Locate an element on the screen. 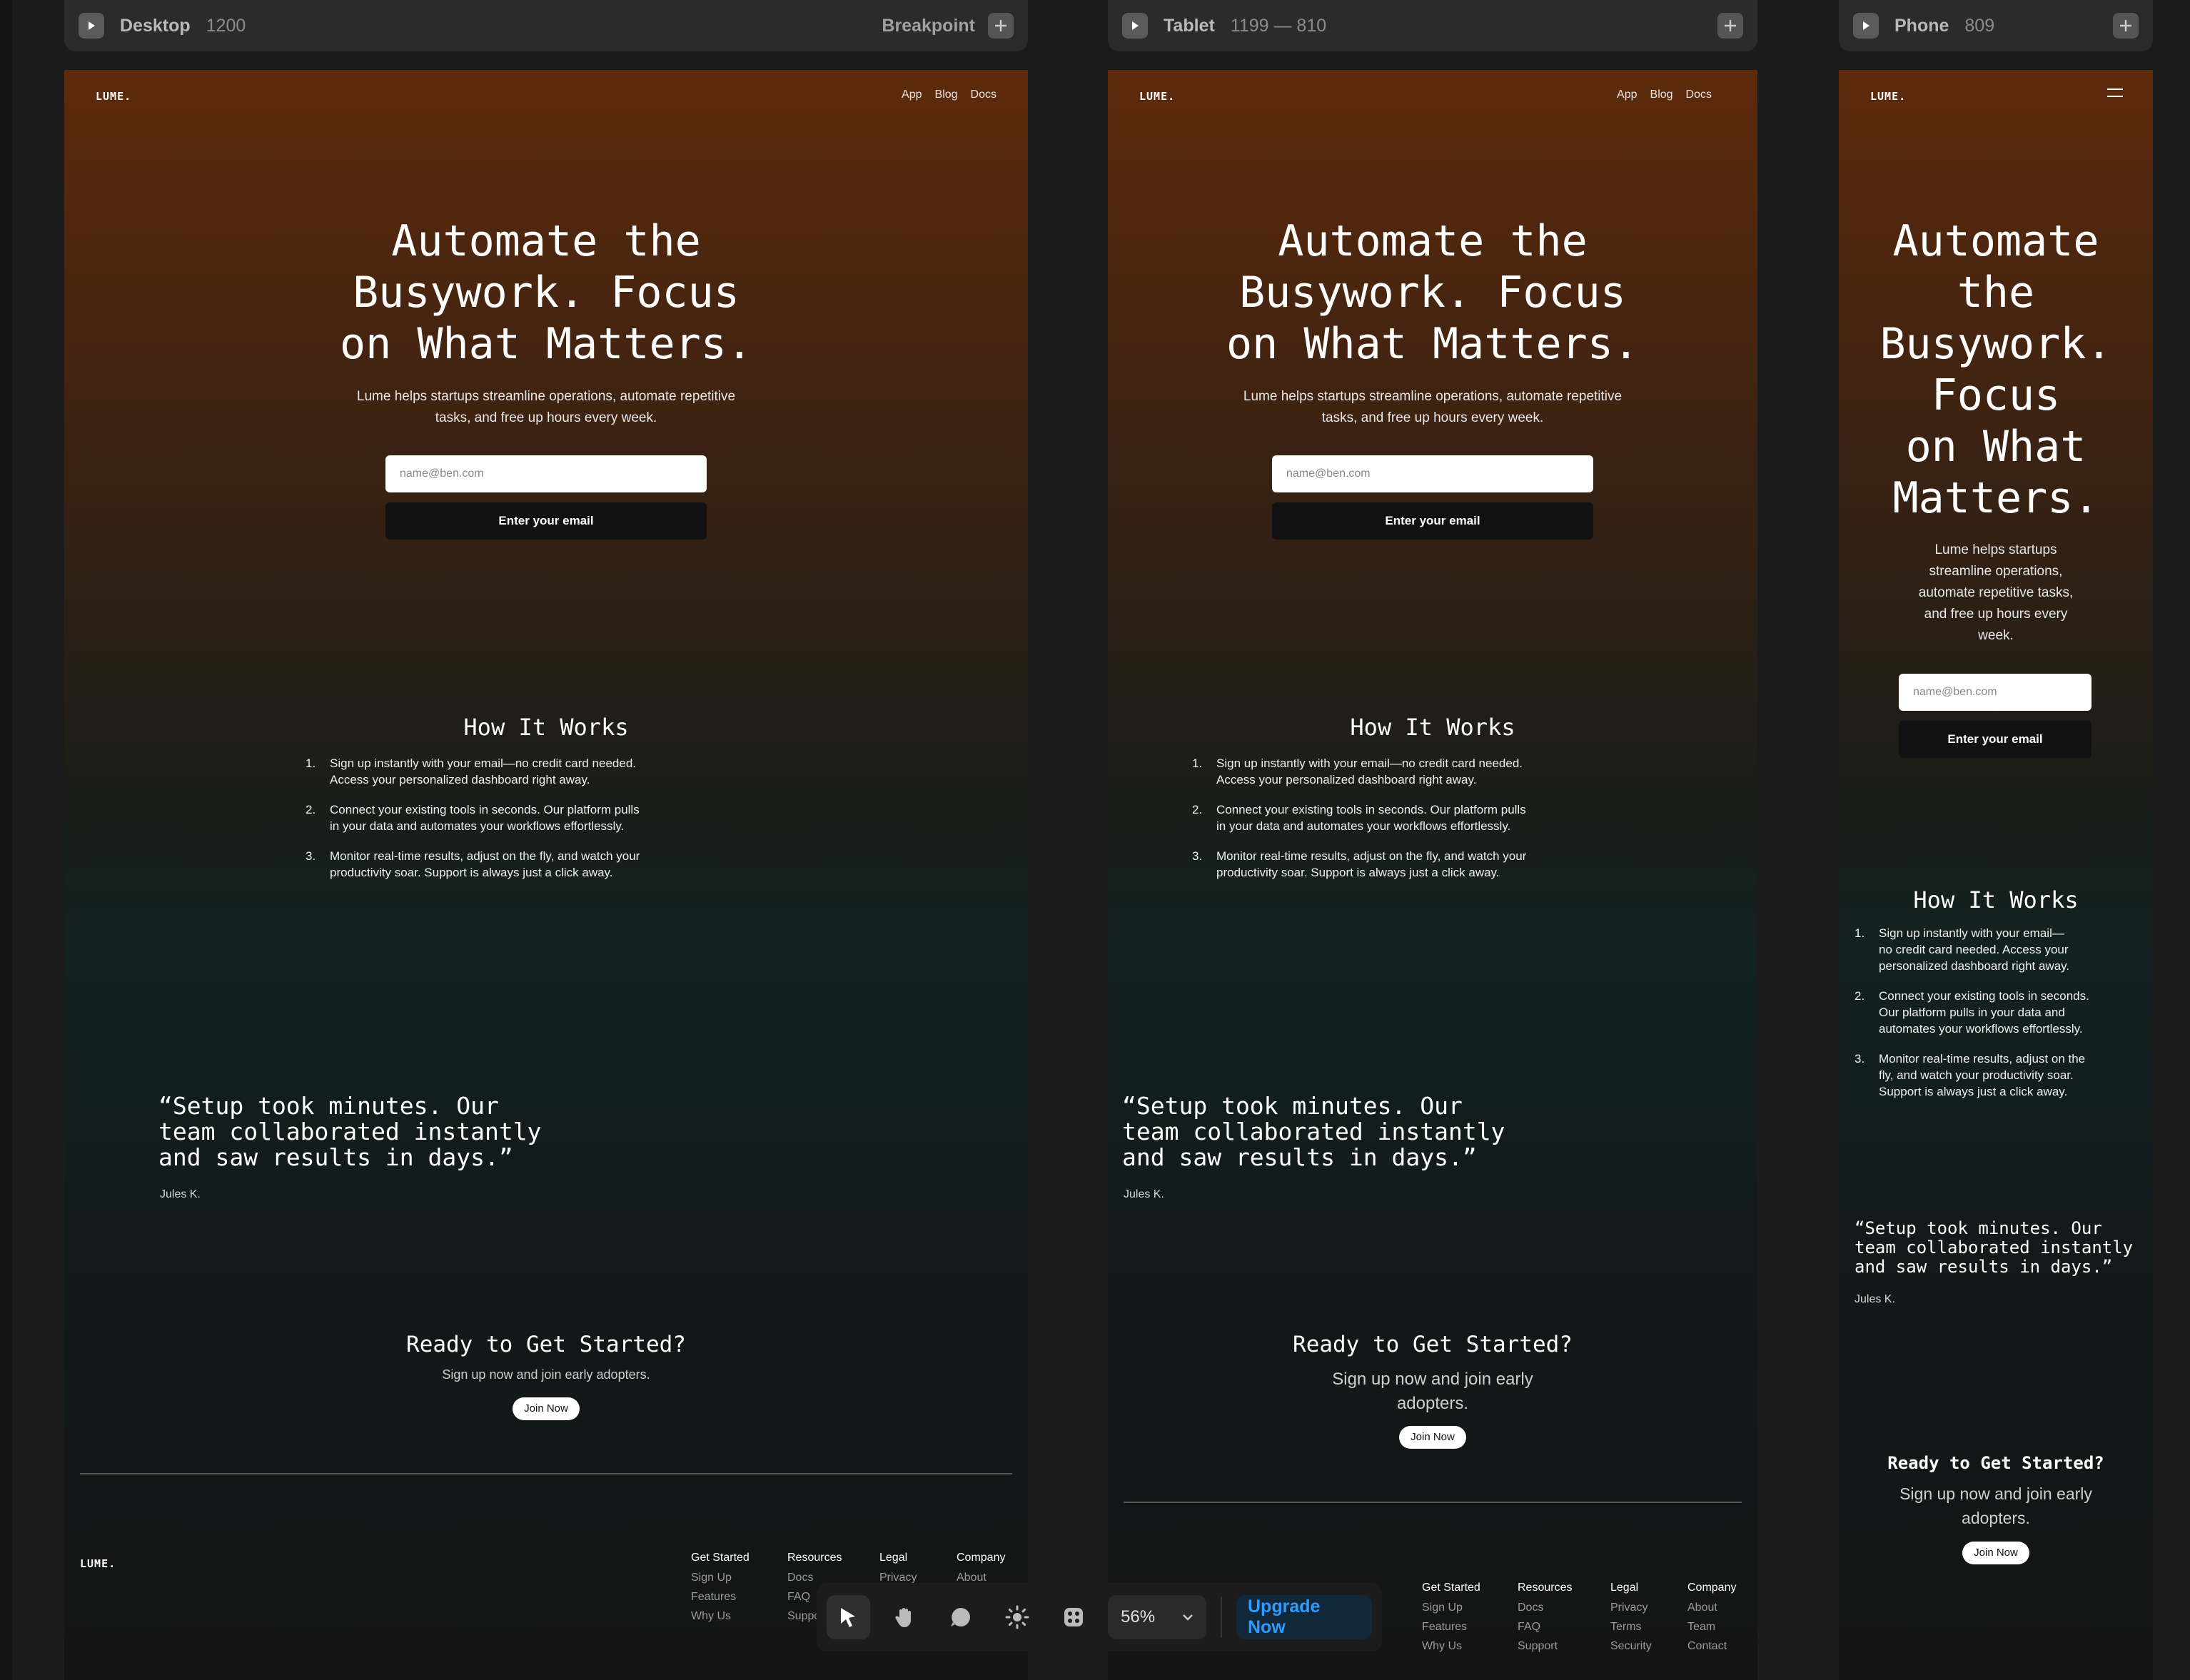 This screenshot has width=2190, height=1680. zoom-value: 56% is located at coordinates (1138, 1616).